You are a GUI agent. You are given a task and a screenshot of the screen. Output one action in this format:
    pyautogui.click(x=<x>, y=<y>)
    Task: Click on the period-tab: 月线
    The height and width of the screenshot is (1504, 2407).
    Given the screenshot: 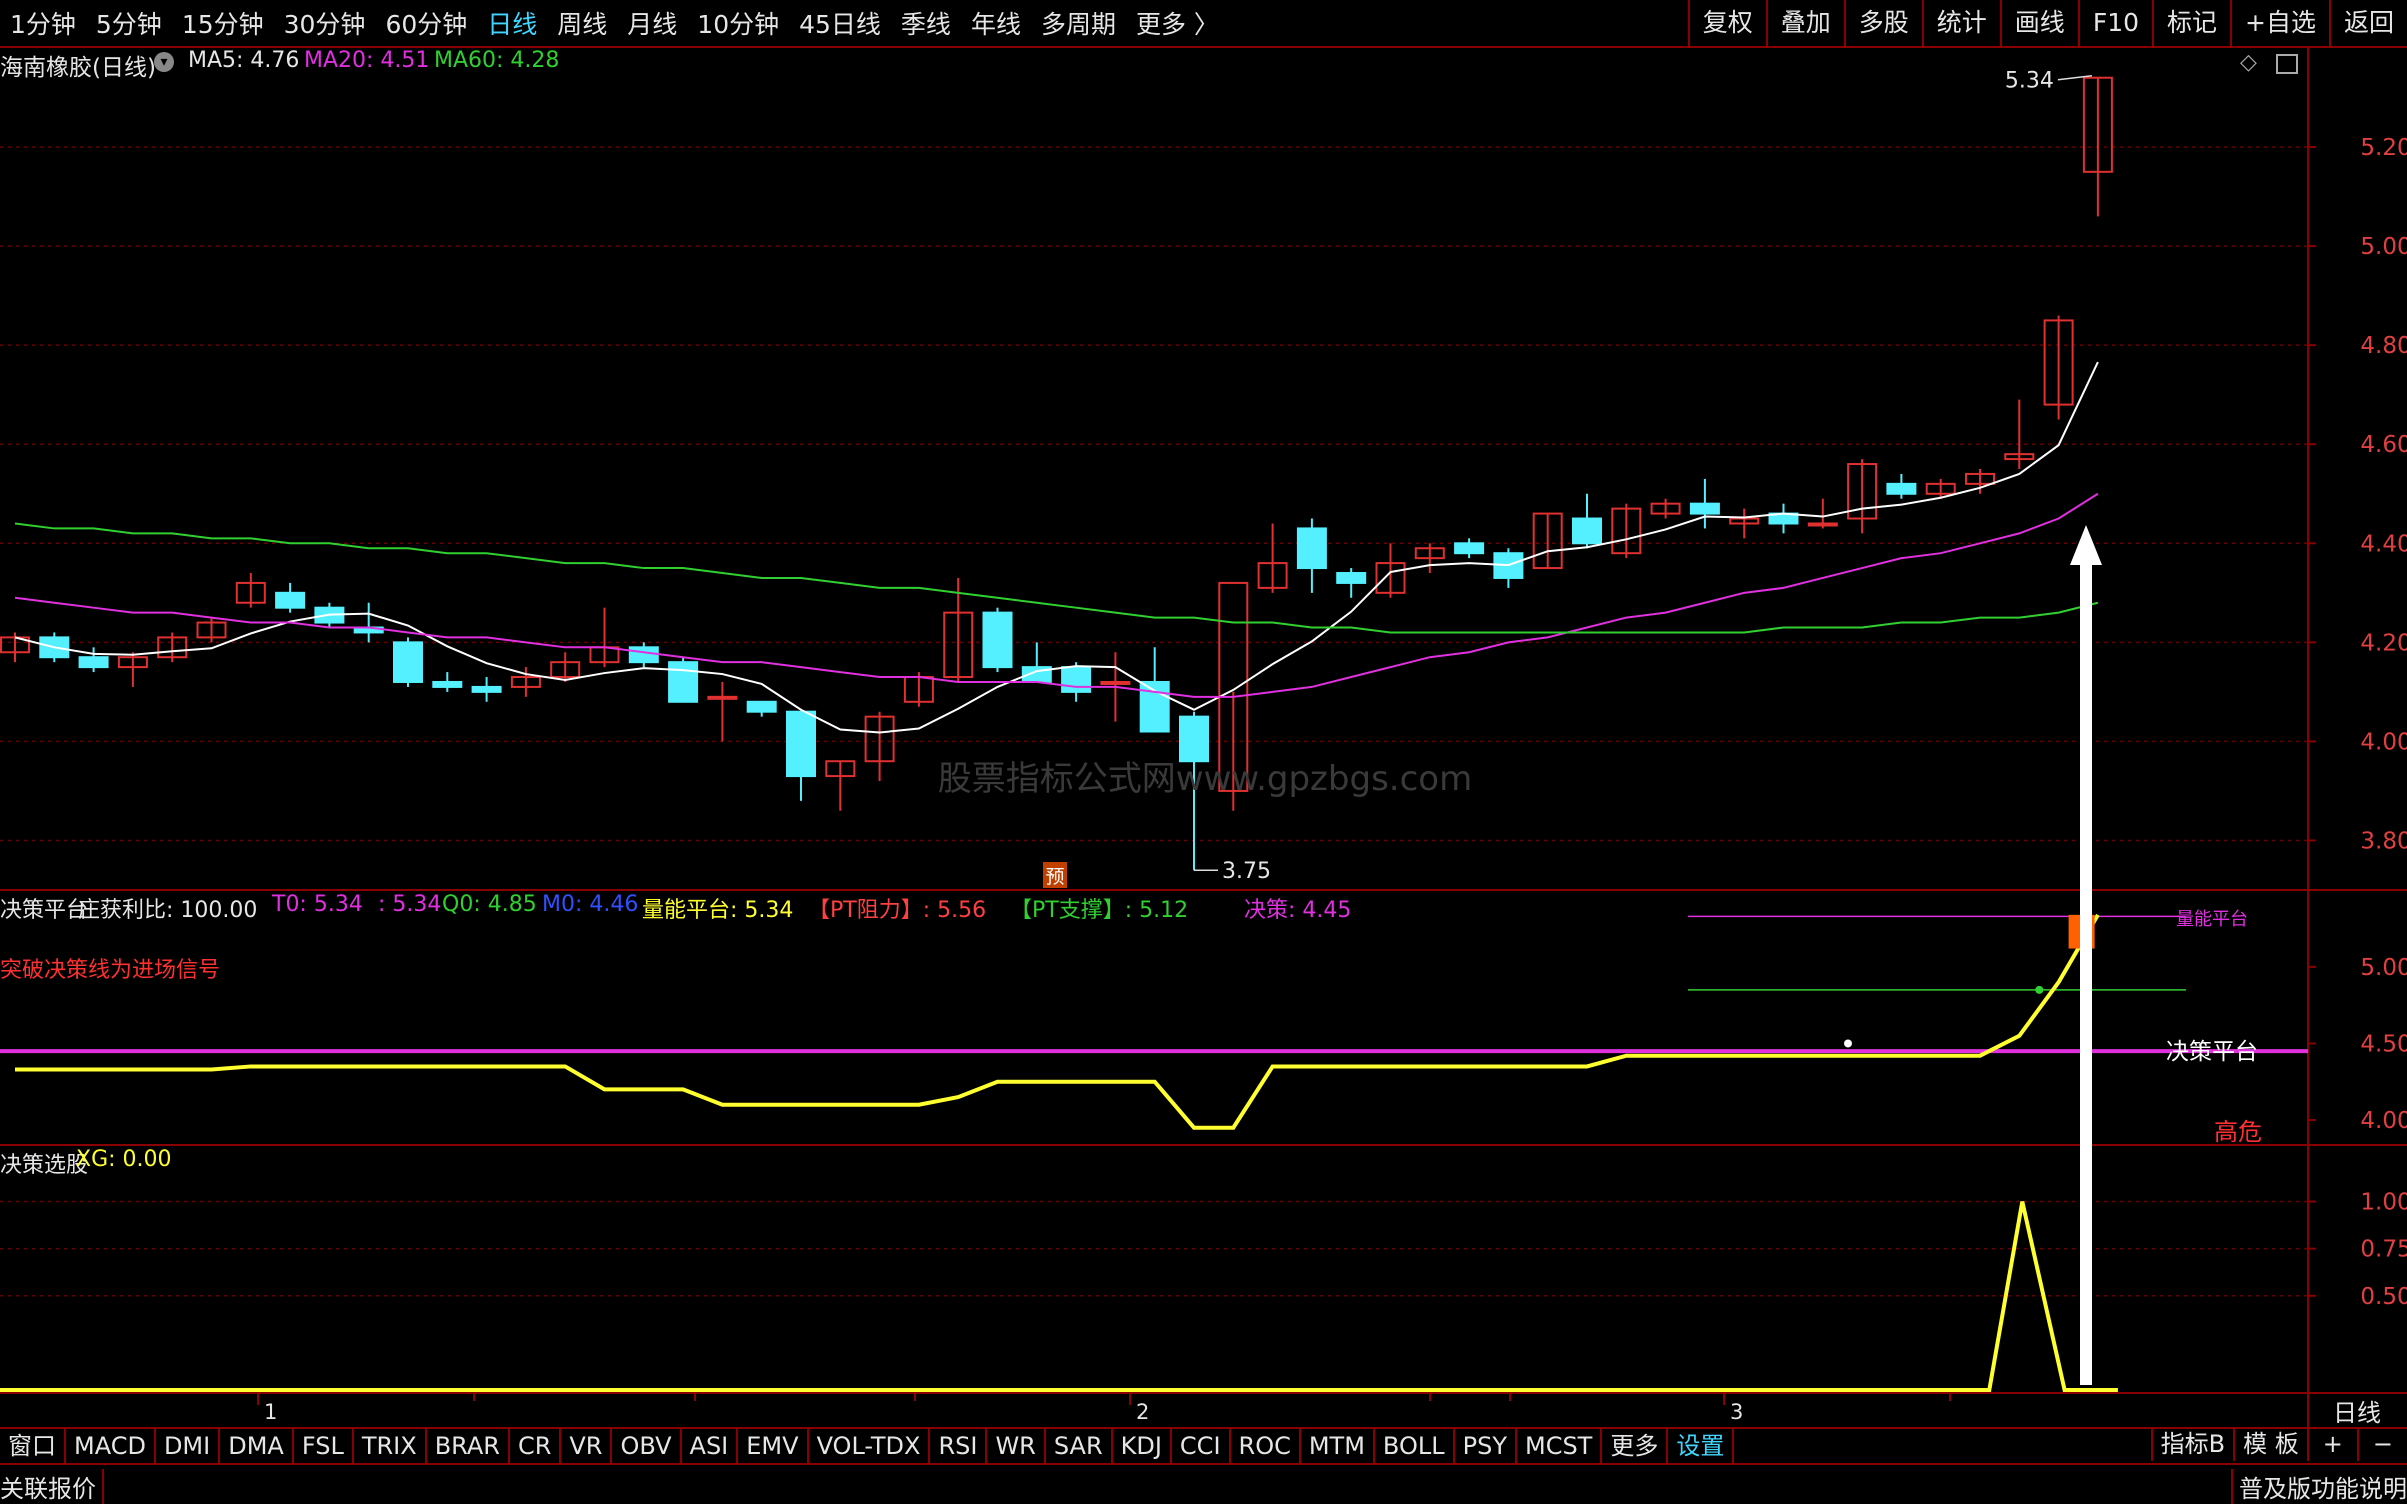 What is the action you would take?
    pyautogui.click(x=652, y=23)
    